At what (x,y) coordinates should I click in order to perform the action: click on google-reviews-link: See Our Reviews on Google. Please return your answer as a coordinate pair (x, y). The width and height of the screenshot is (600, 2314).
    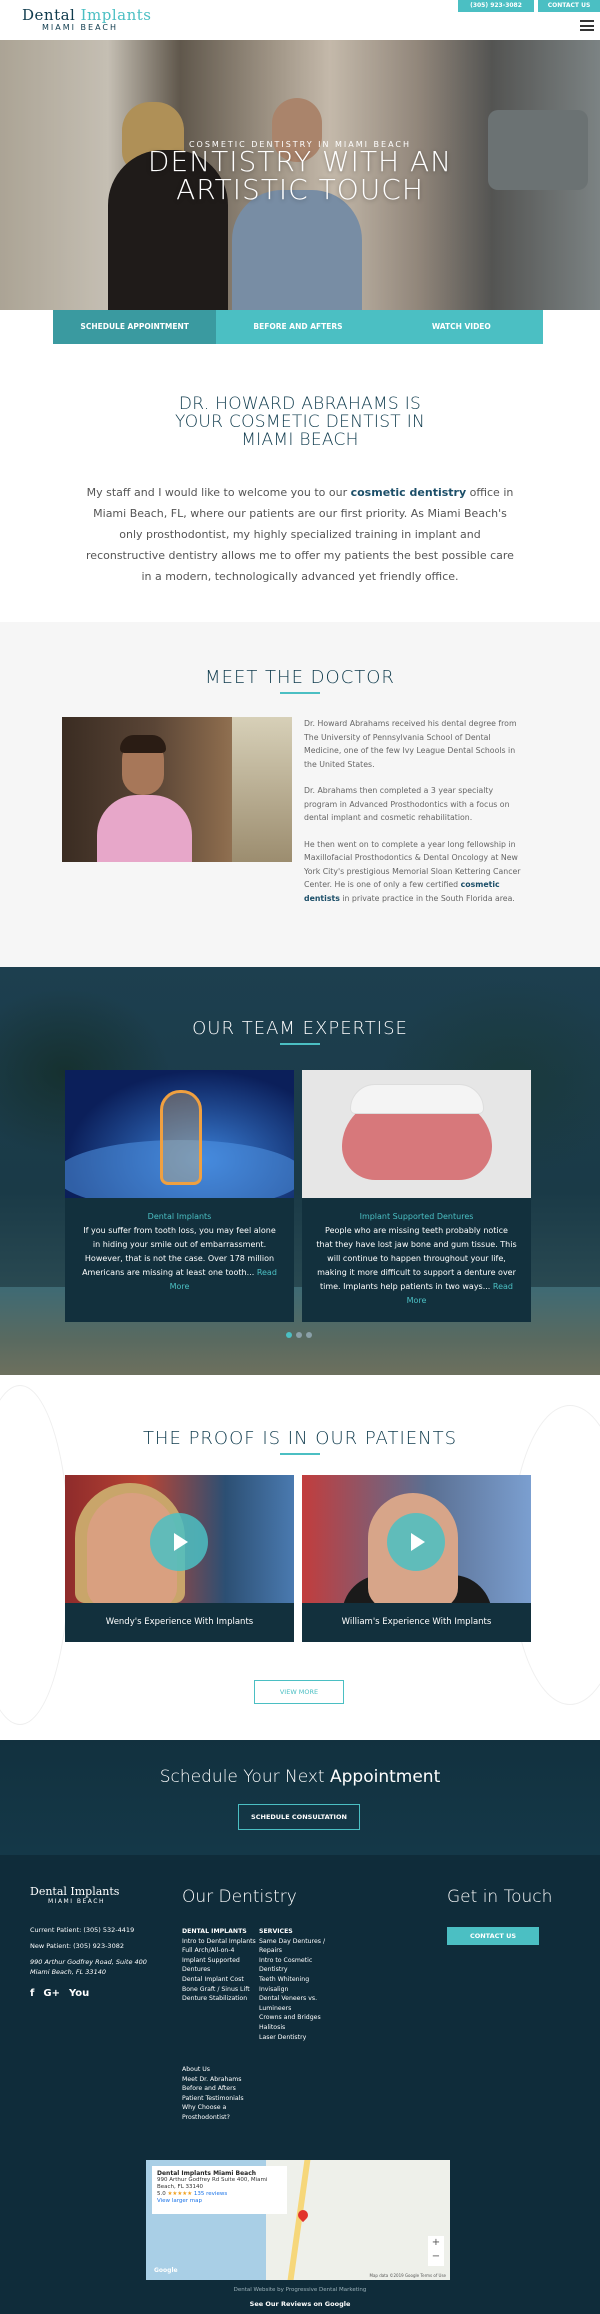
    Looking at the image, I should click on (300, 2304).